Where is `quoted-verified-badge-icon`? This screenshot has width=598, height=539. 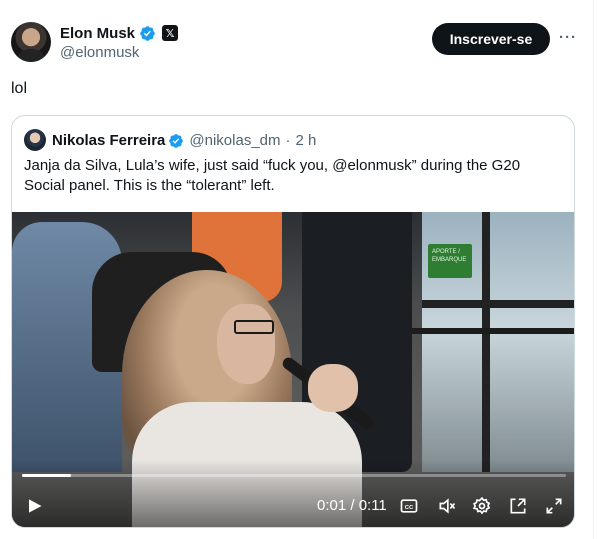
quoted-verified-badge-icon is located at coordinates (176, 140).